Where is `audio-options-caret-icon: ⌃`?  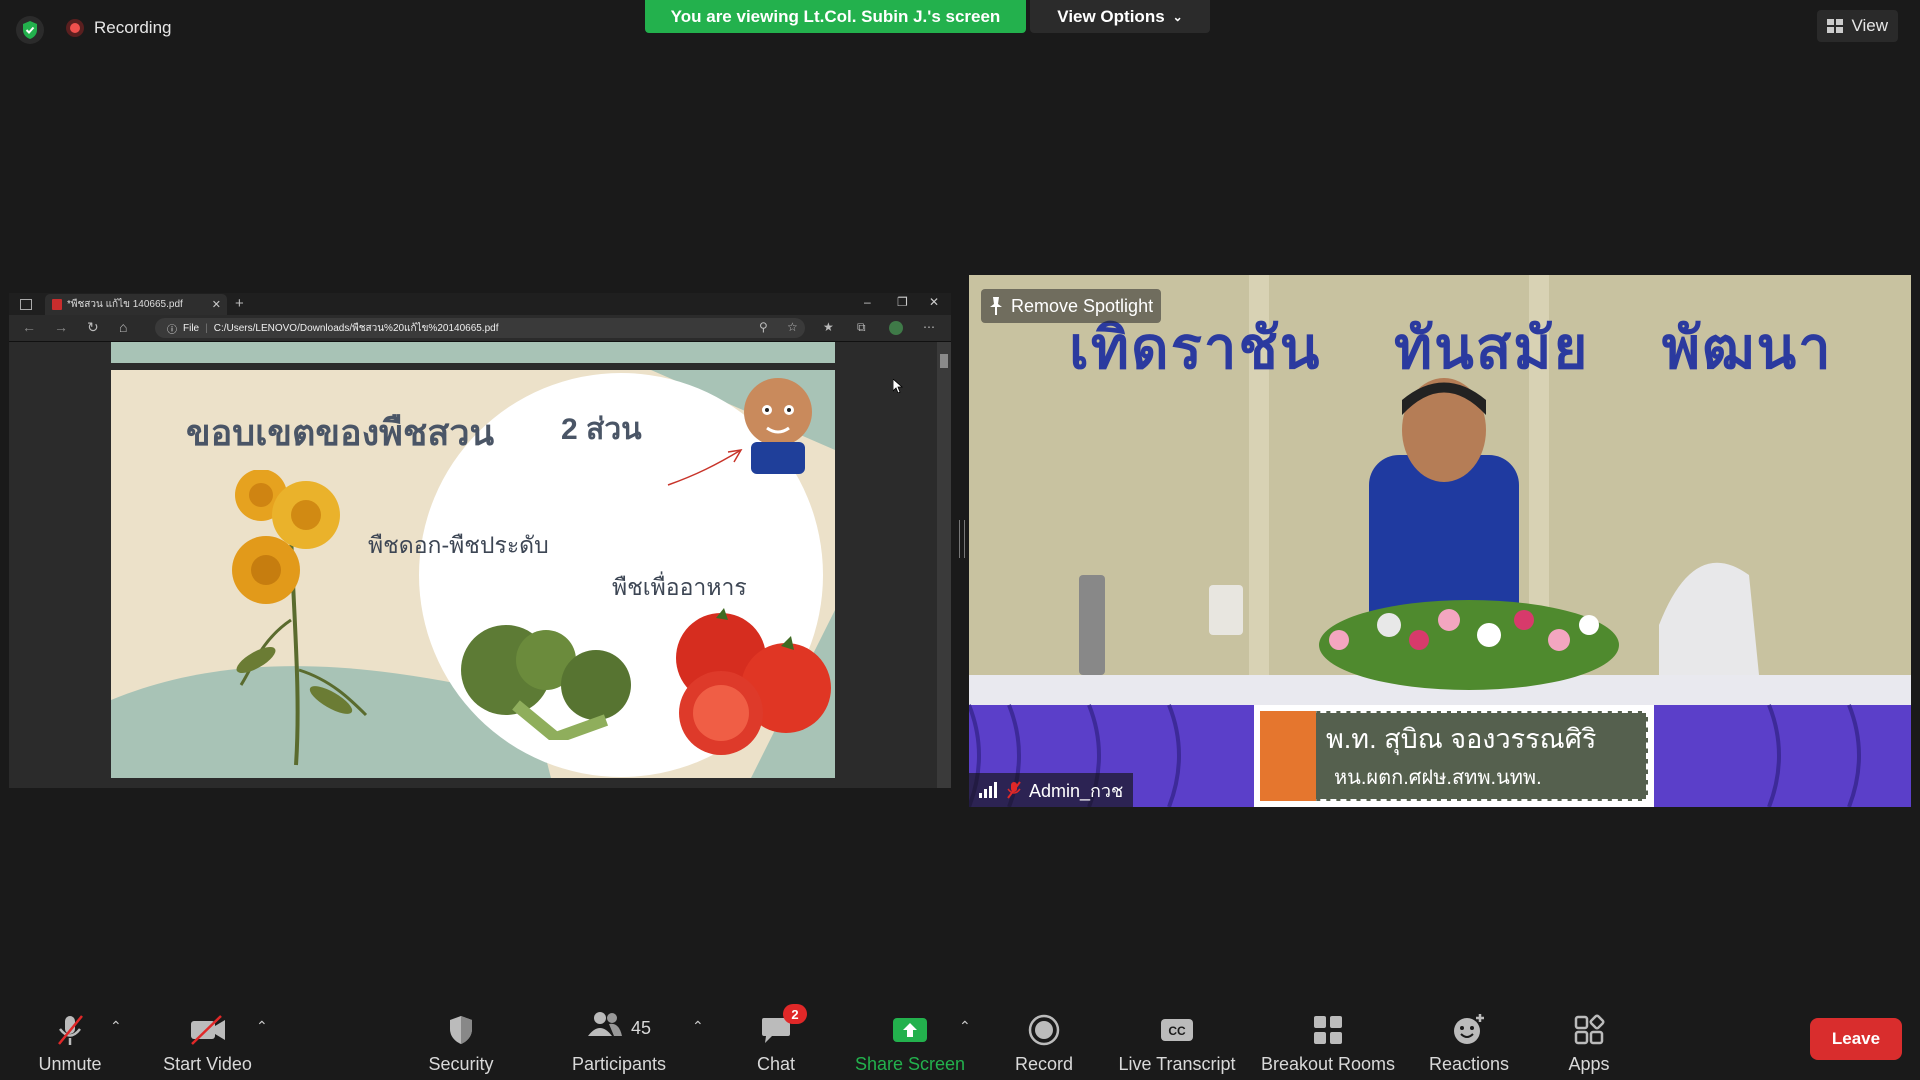
audio-options-caret-icon: ⌃ is located at coordinates (116, 1026).